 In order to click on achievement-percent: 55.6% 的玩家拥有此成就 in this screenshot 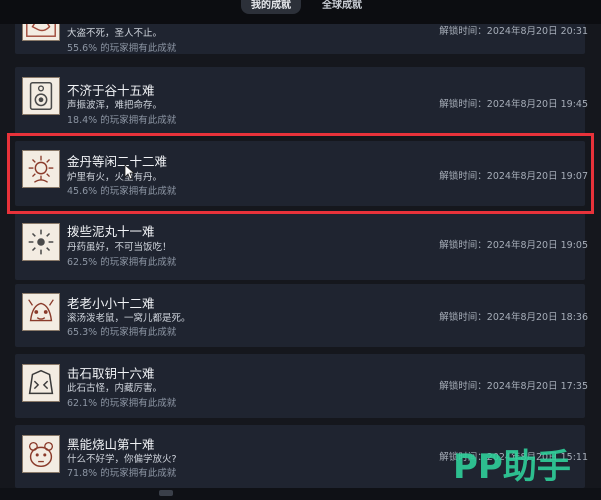, I will do `click(122, 48)`.